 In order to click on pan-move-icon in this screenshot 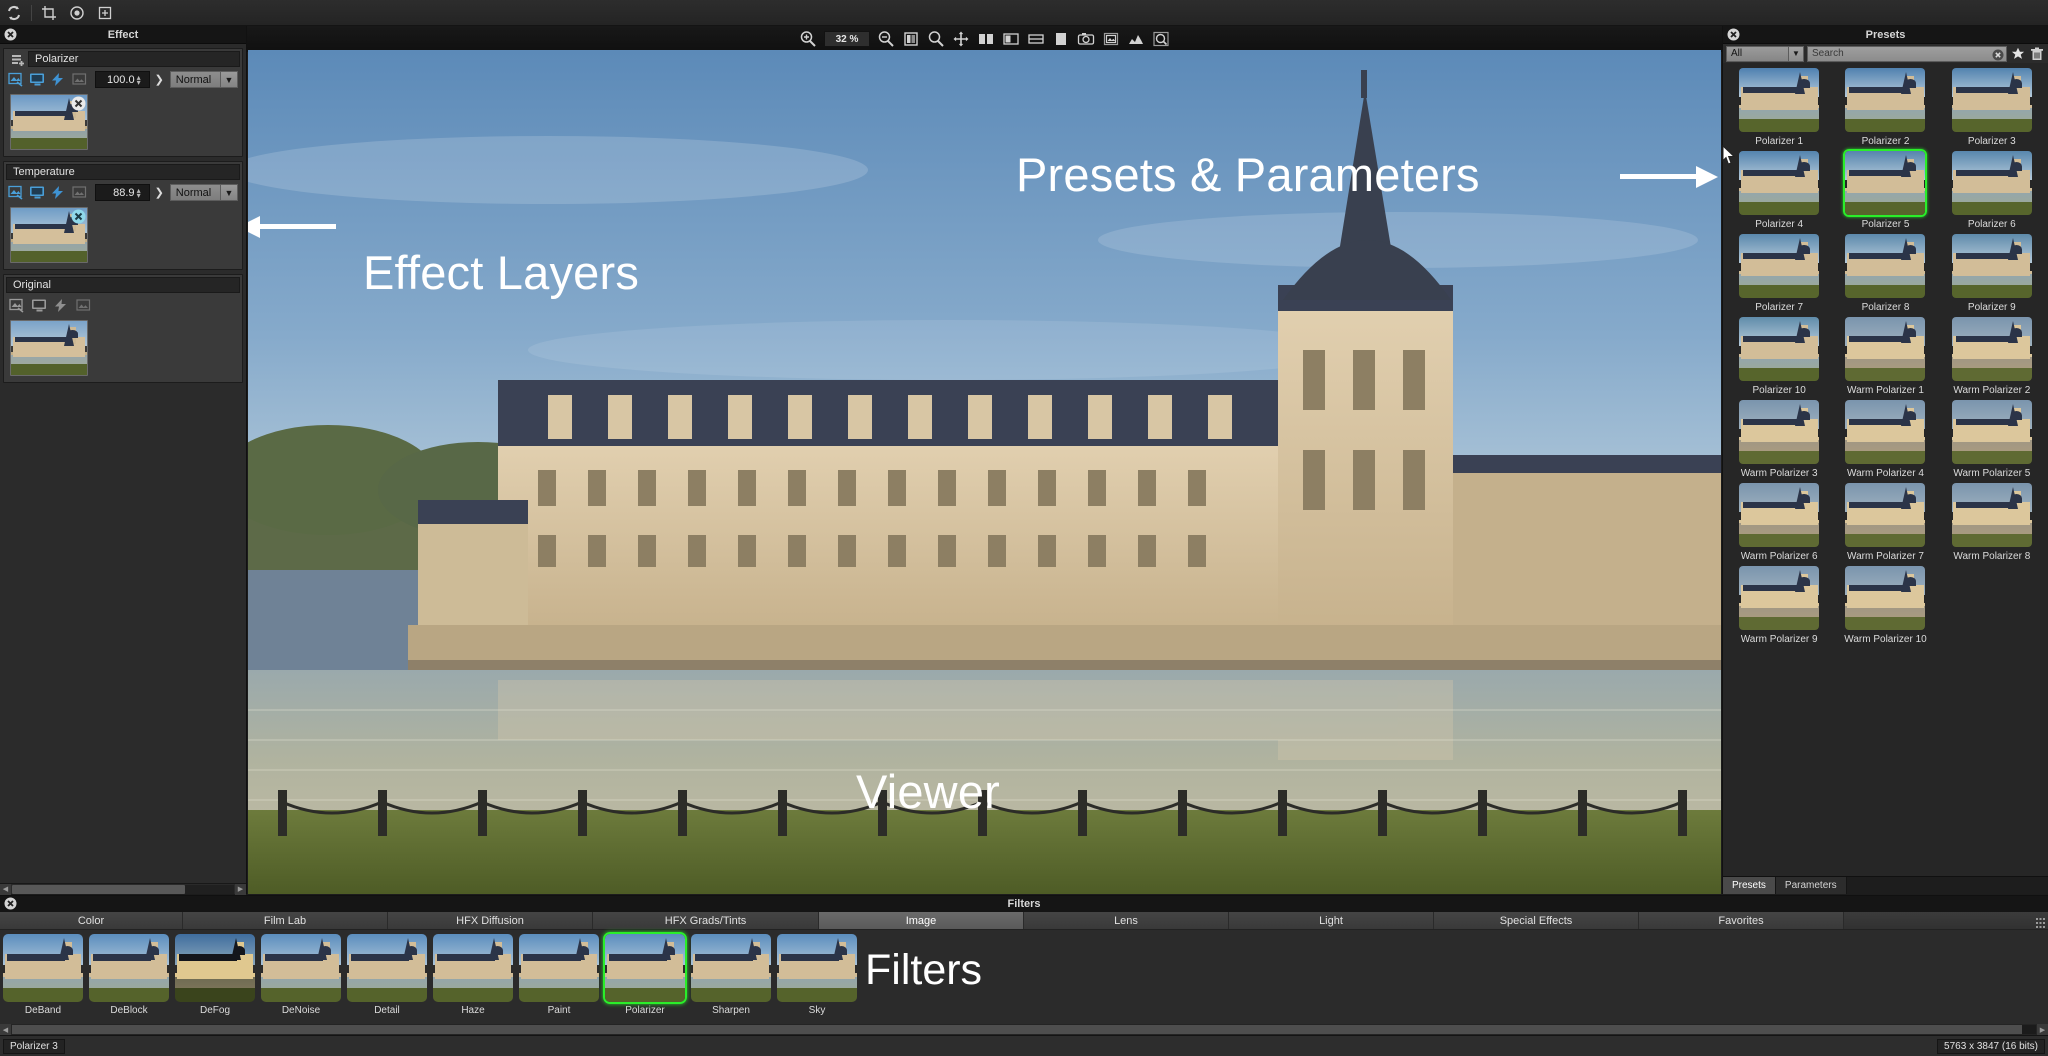, I will do `click(961, 39)`.